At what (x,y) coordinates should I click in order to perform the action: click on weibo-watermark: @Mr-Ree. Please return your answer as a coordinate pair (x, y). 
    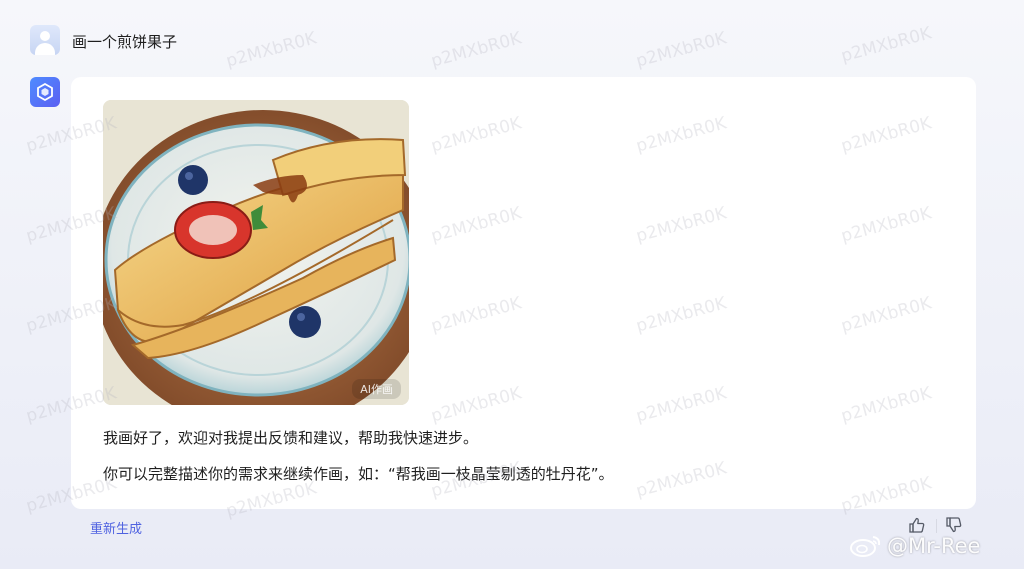
    Looking at the image, I should click on (914, 546).